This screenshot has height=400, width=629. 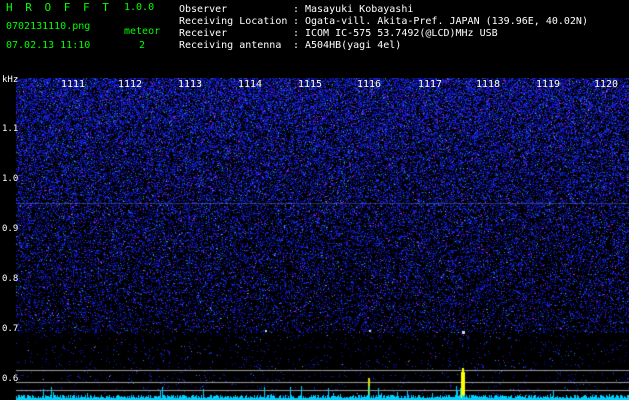 I want to click on info-value: Masayuki Kobayashi, so click(x=359, y=9).